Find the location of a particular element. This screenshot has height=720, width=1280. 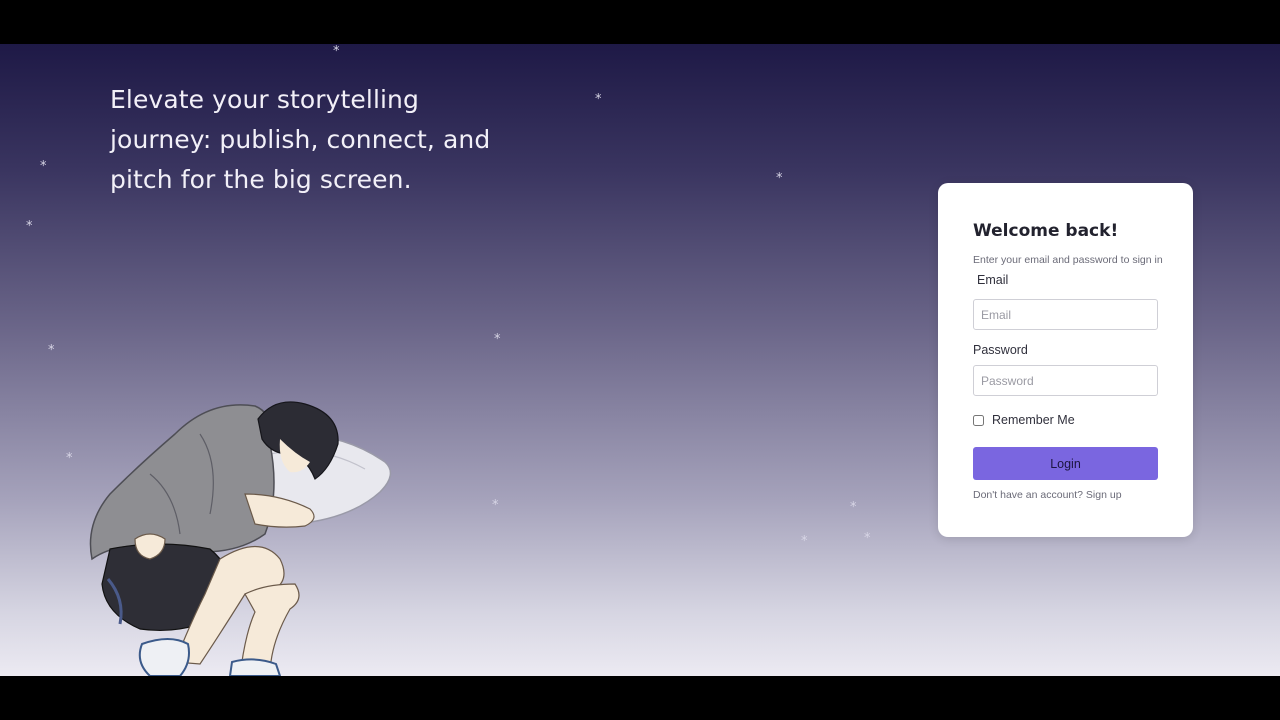

password-input is located at coordinates (1065, 380).